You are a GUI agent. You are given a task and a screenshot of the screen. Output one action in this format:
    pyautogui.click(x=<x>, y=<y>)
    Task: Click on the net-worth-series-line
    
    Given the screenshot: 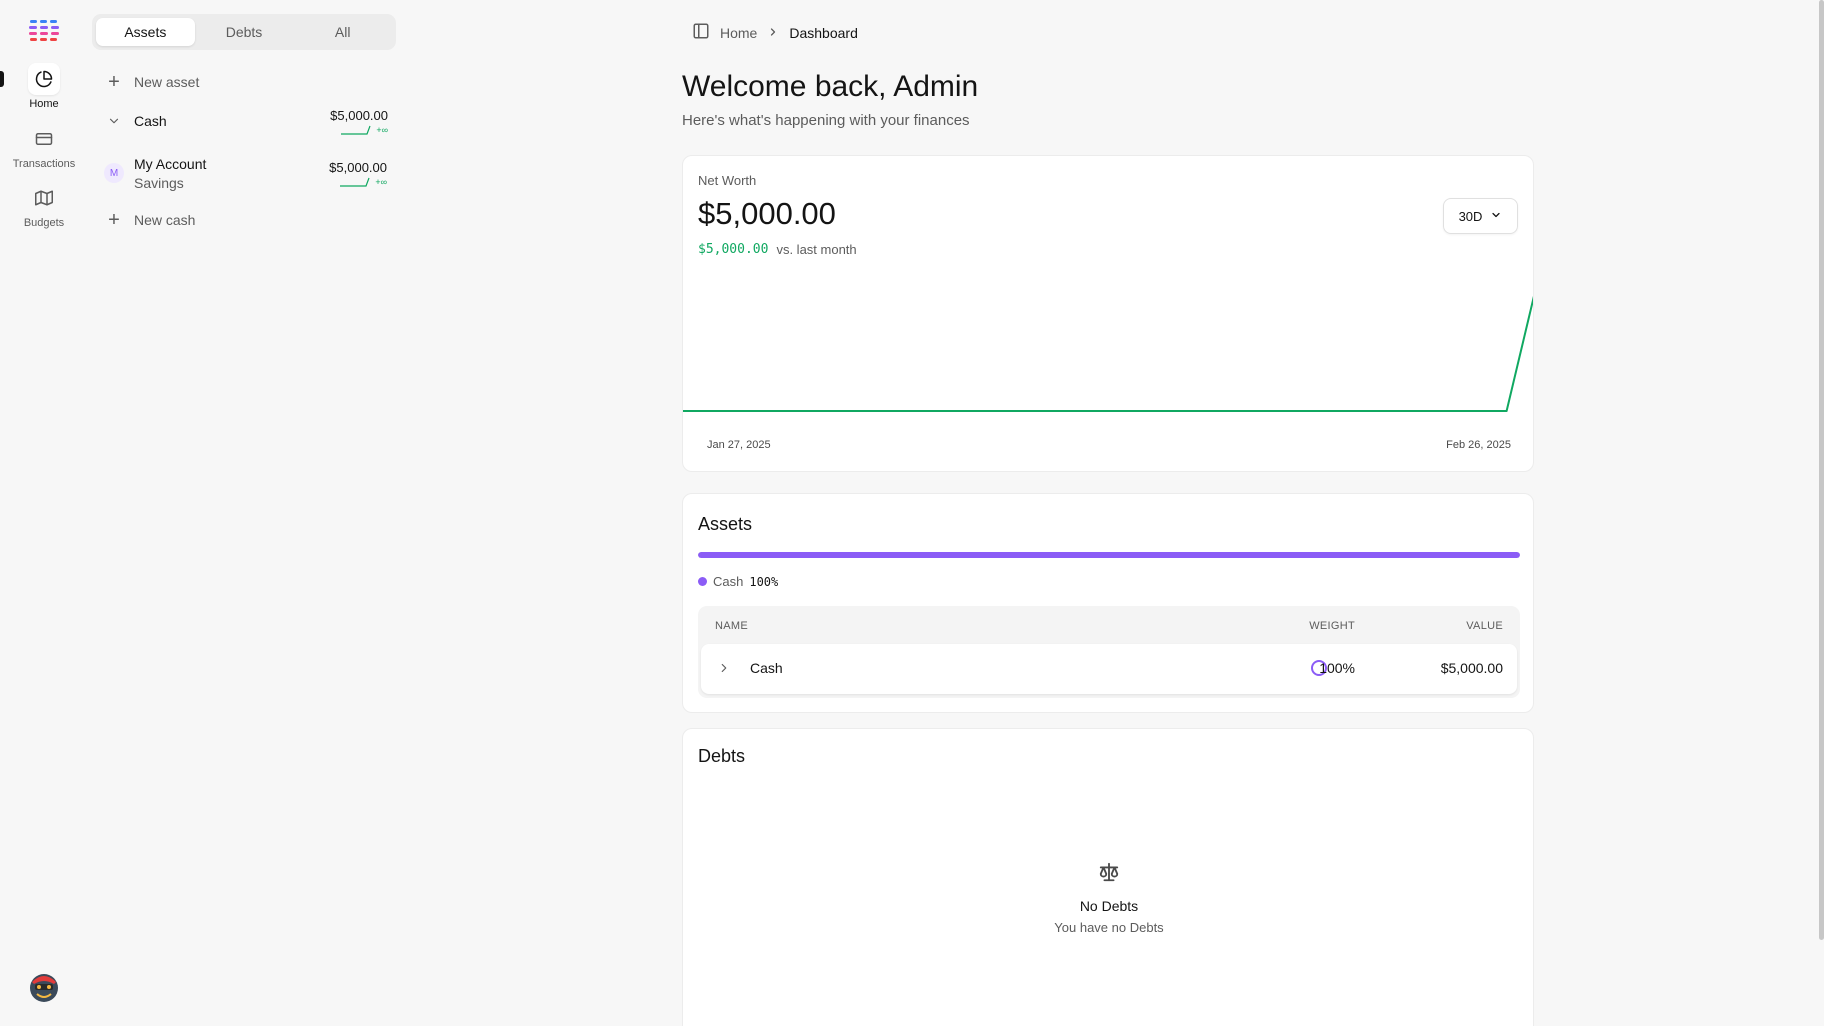 What is the action you would take?
    pyautogui.click(x=1108, y=353)
    